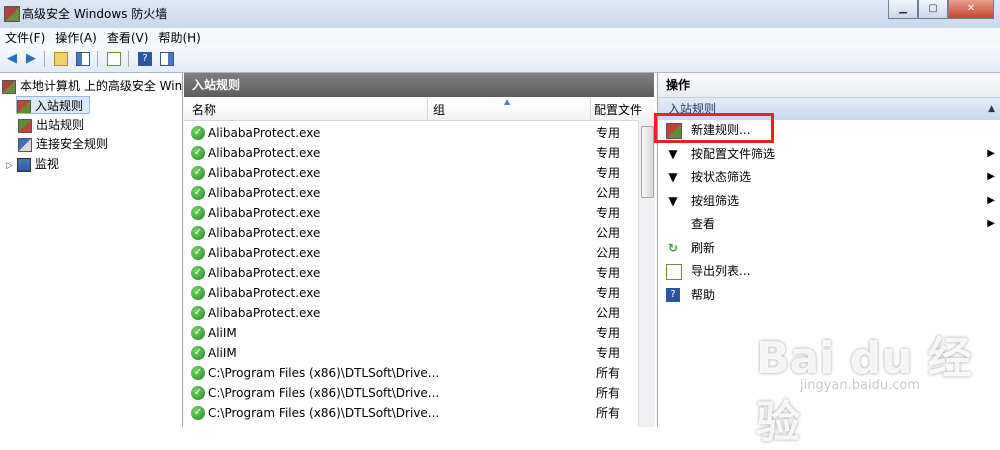 The image size is (1000, 450). What do you see at coordinates (733, 153) in the screenshot?
I see `action-label: 按配置文件筛选` at bounding box center [733, 153].